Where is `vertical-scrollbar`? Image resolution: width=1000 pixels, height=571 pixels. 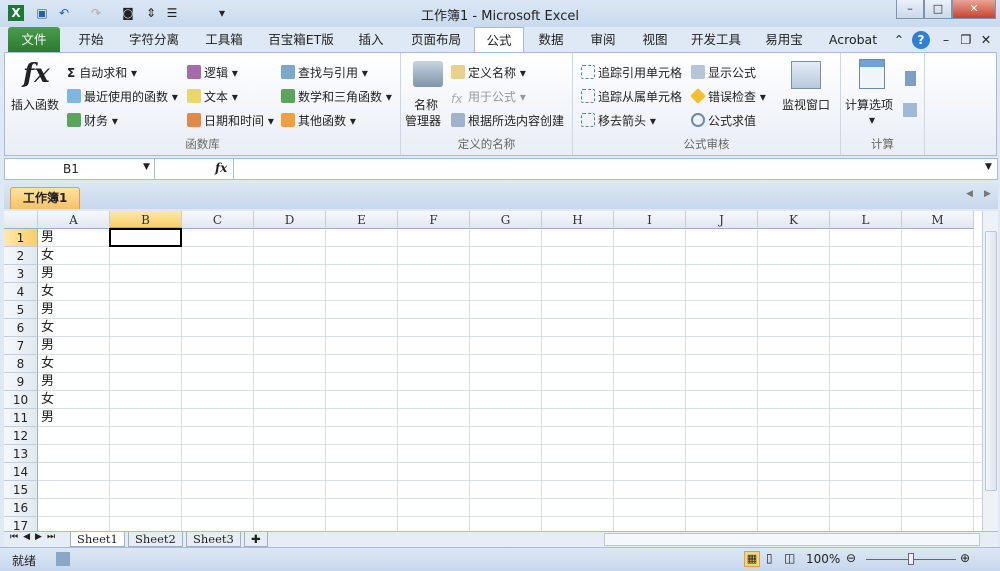
vertical-scrollbar is located at coordinates (990, 371).